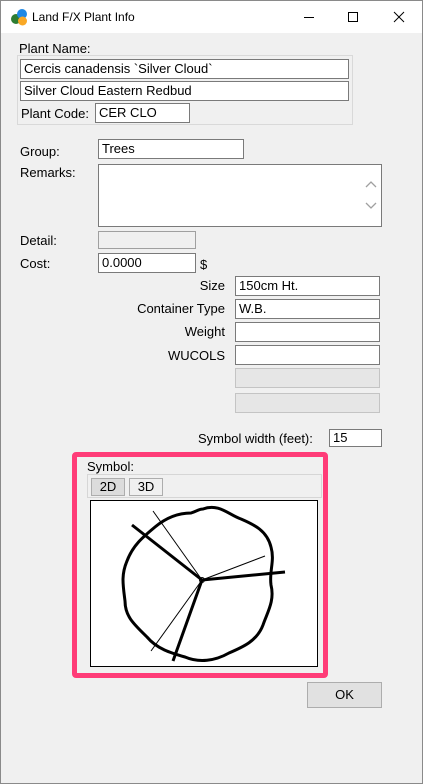  Describe the element at coordinates (142, 113) in the screenshot. I see `plant-code-field: CER CLO` at that location.